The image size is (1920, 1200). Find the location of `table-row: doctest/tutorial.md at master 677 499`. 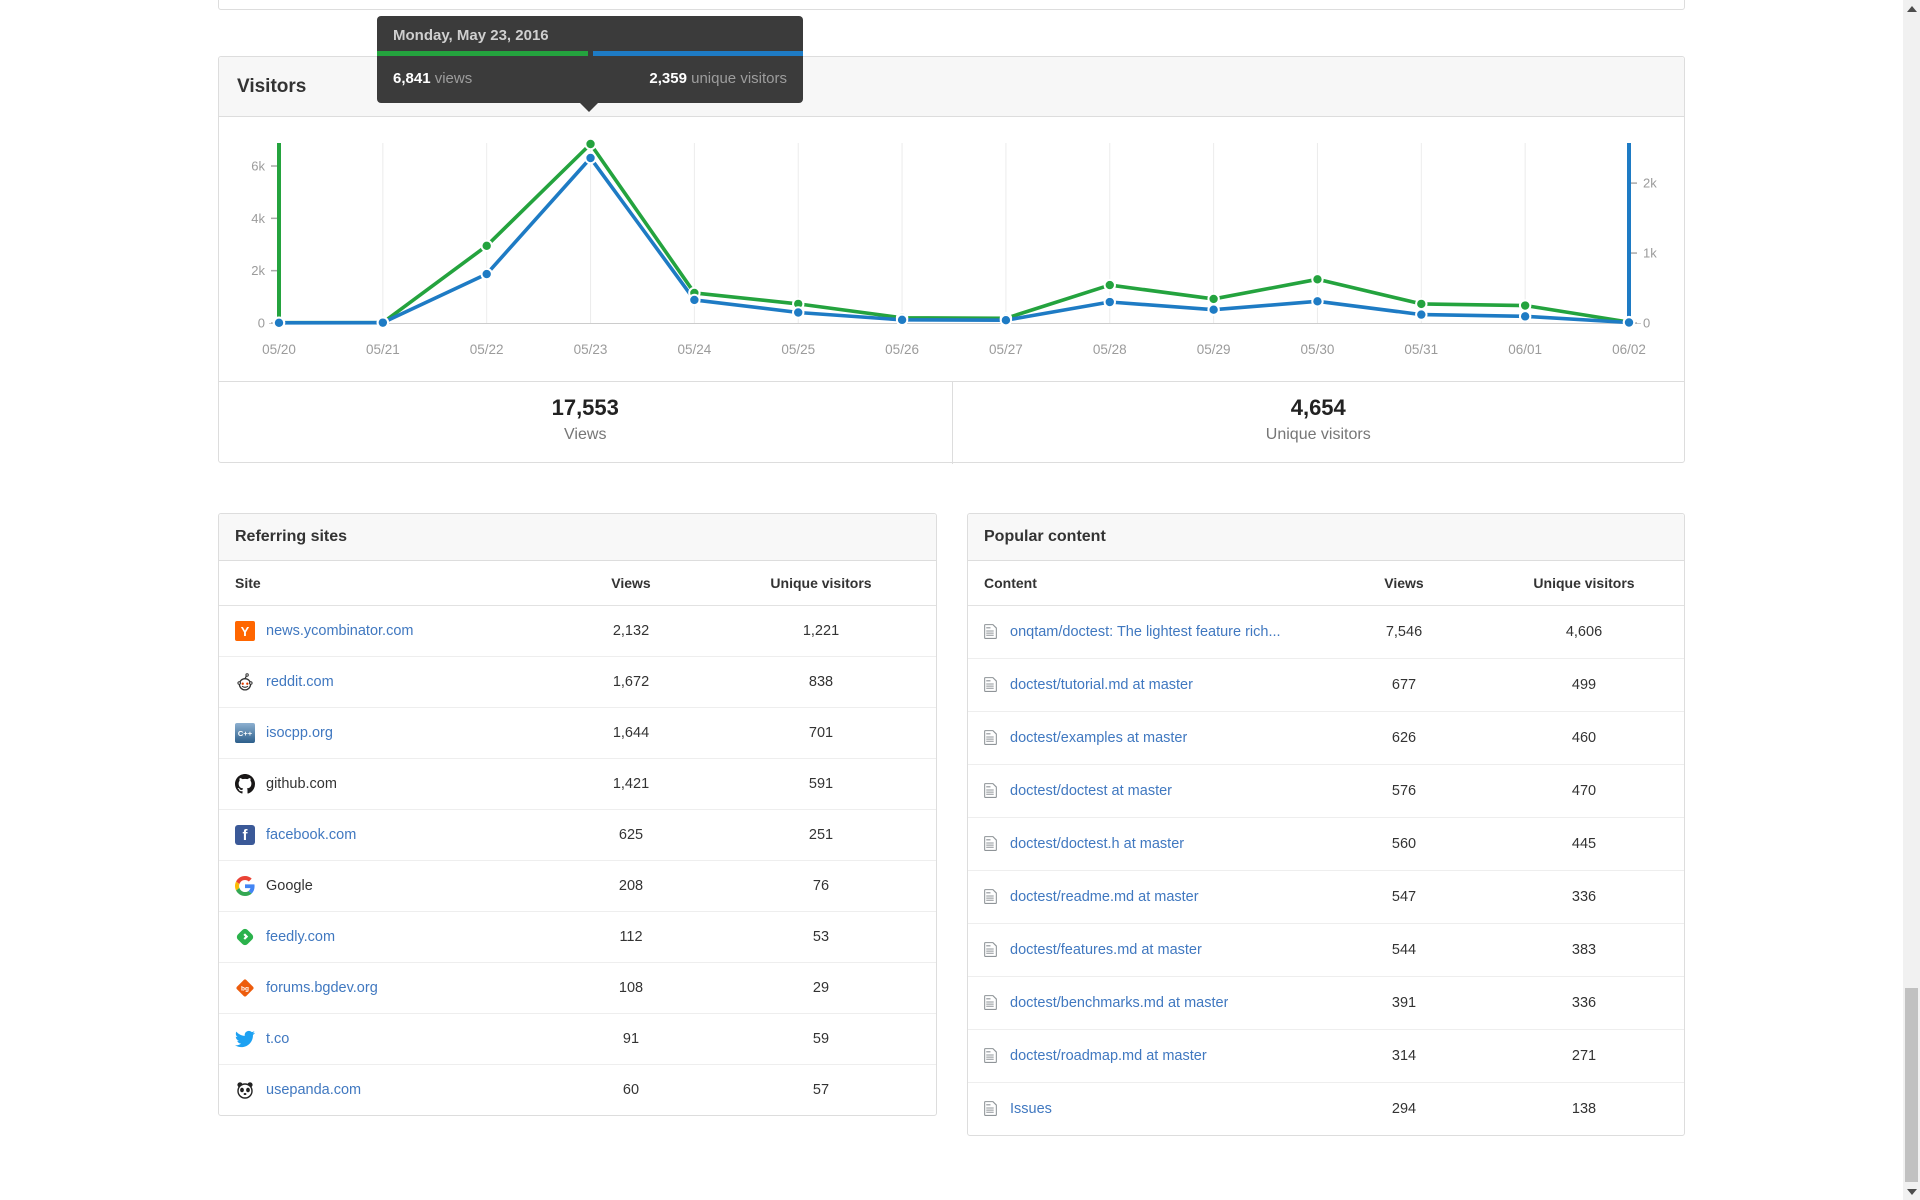

table-row: doctest/tutorial.md at master 677 499 is located at coordinates (1326, 684).